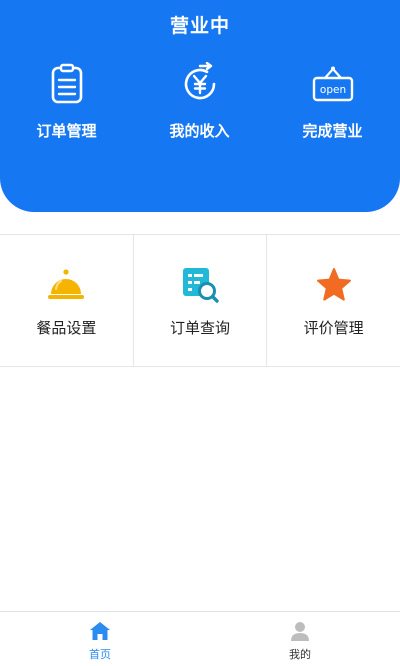  I want to click on user-icon, so click(300, 631).